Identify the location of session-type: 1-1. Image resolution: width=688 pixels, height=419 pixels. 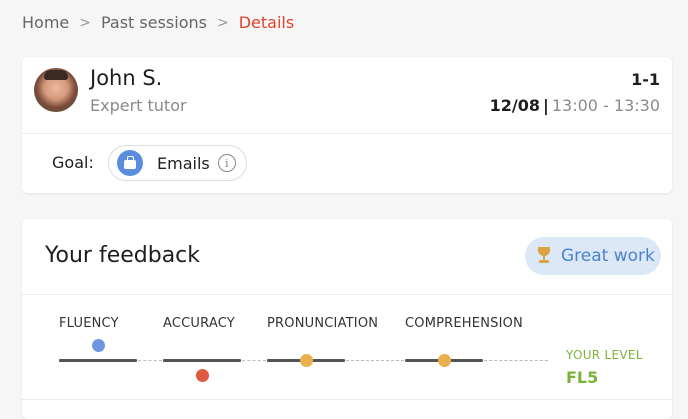
(645, 79).